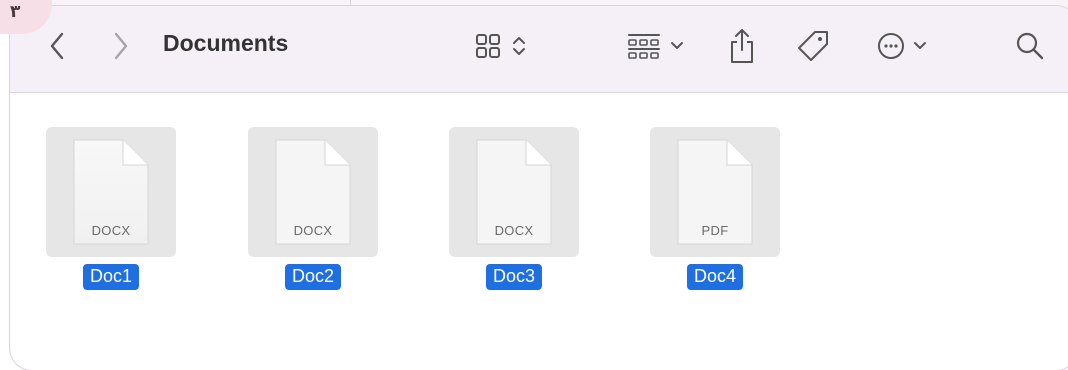 The width and height of the screenshot is (1068, 370). I want to click on file-name: Doc2, so click(313, 277).